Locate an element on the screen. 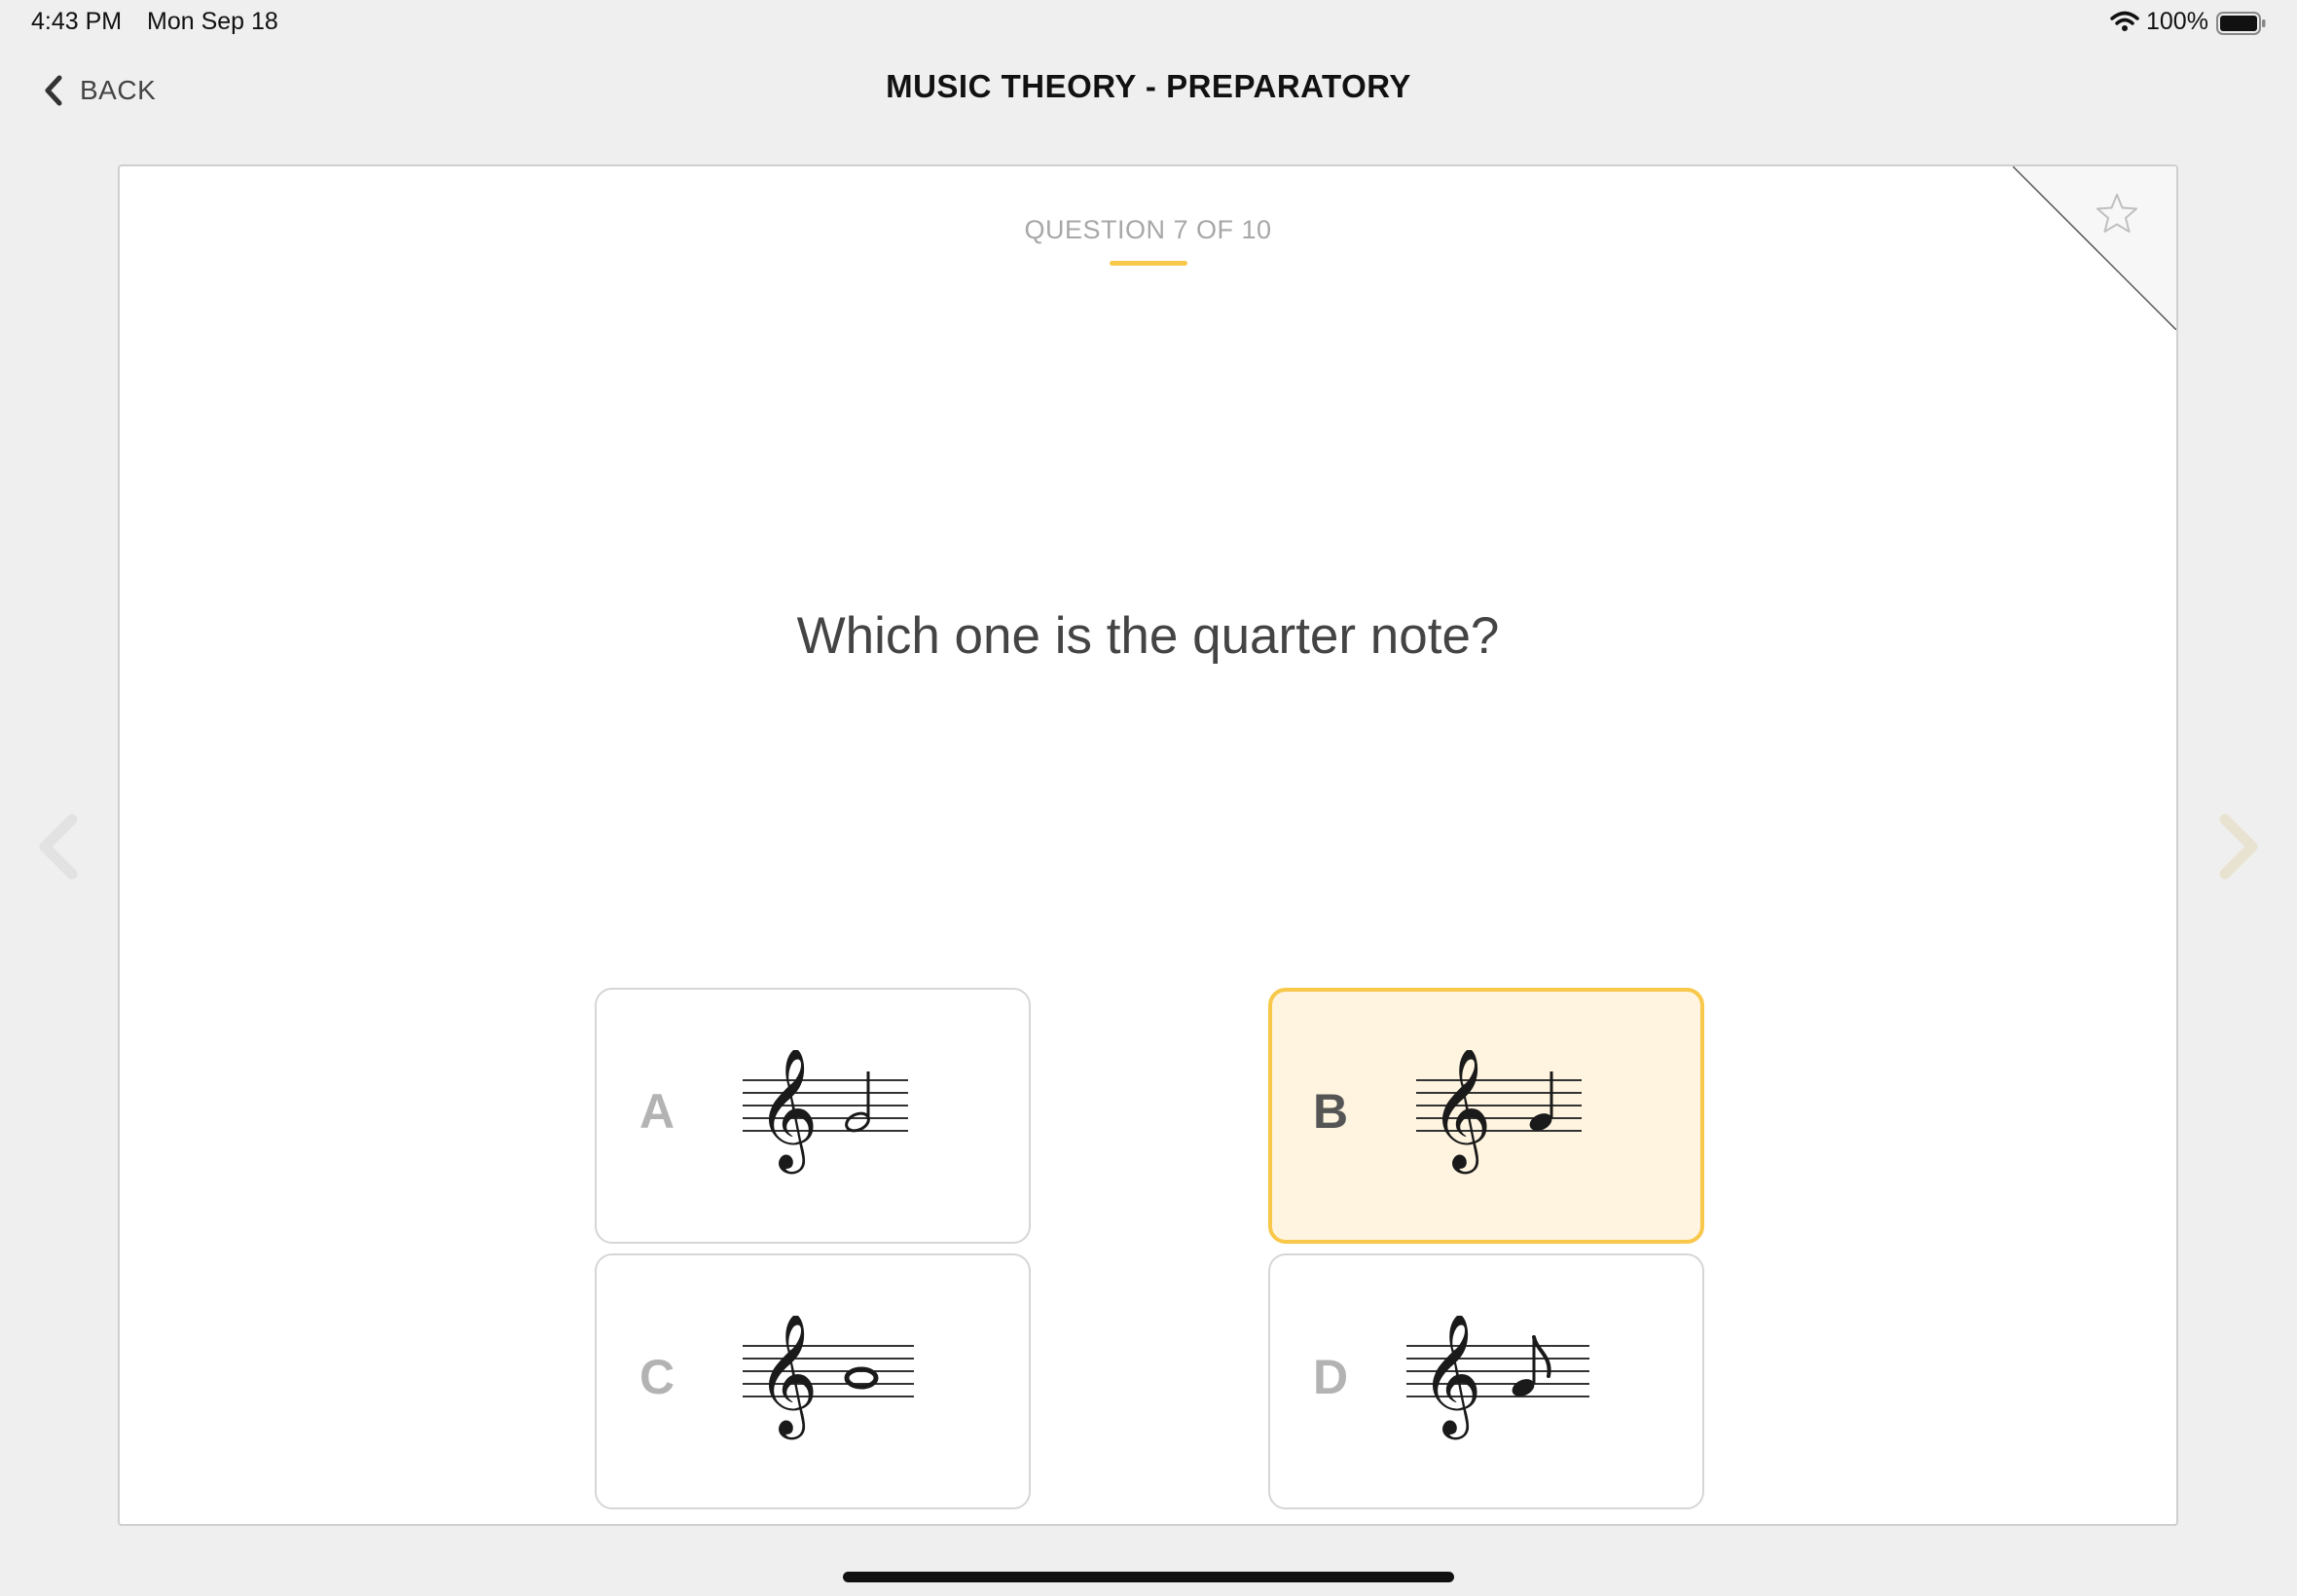 The height and width of the screenshot is (1596, 2297). option-letter: A is located at coordinates (657, 1111).